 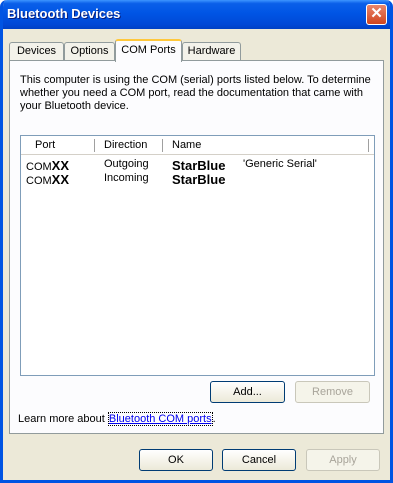 What do you see at coordinates (45, 145) in the screenshot?
I see `column-header-port: Port` at bounding box center [45, 145].